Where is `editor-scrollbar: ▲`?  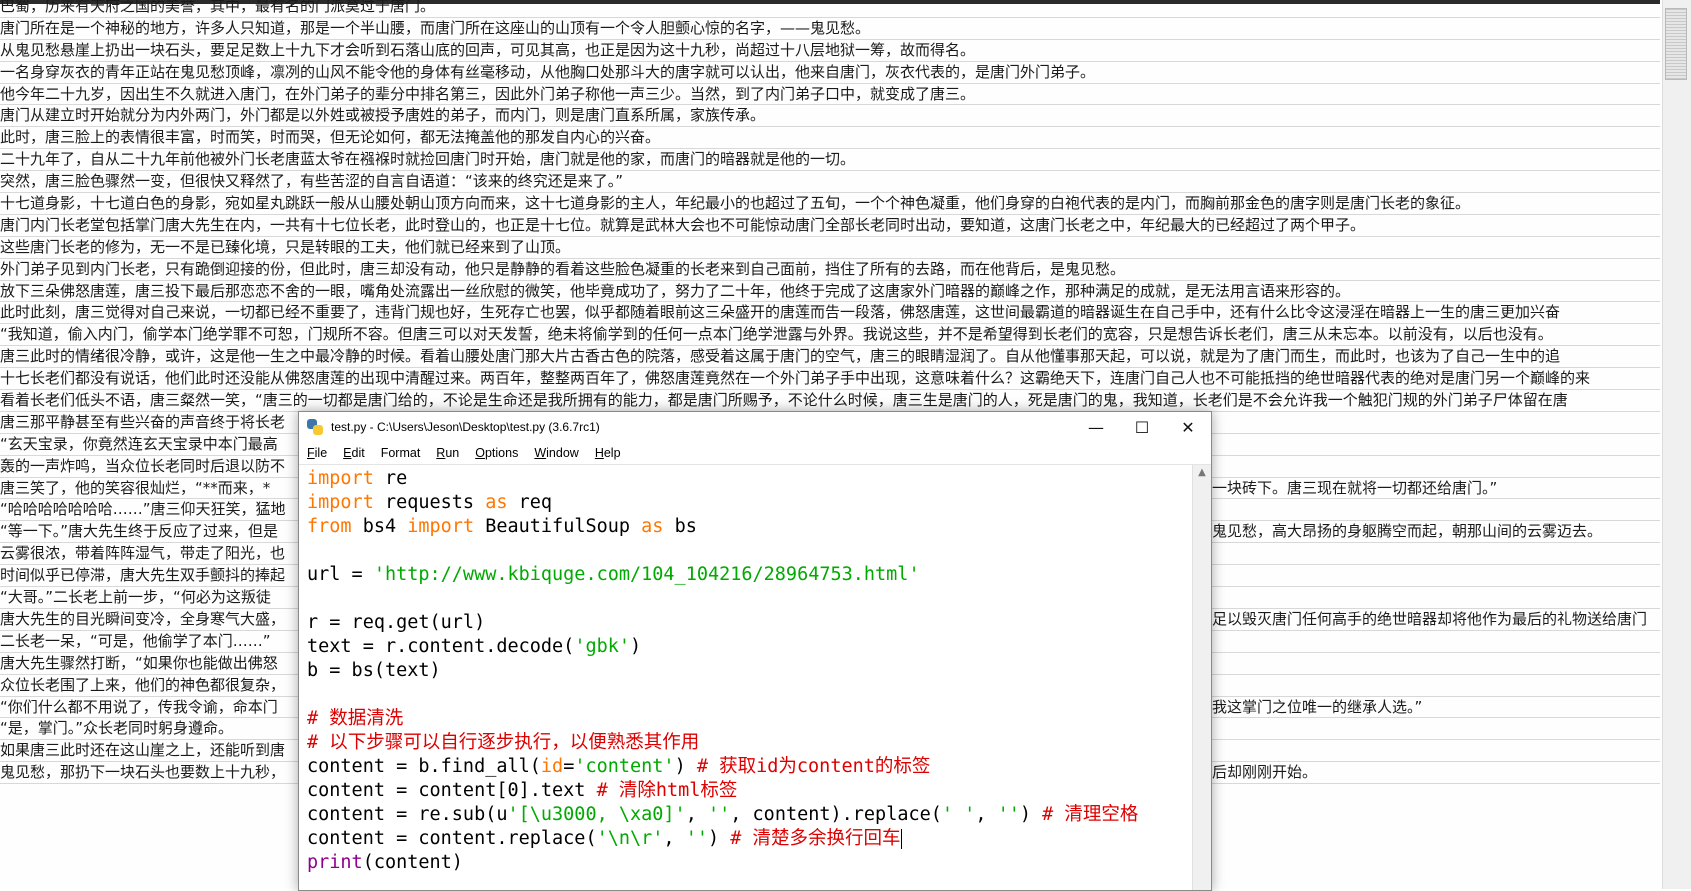 editor-scrollbar: ▲ is located at coordinates (1201, 677).